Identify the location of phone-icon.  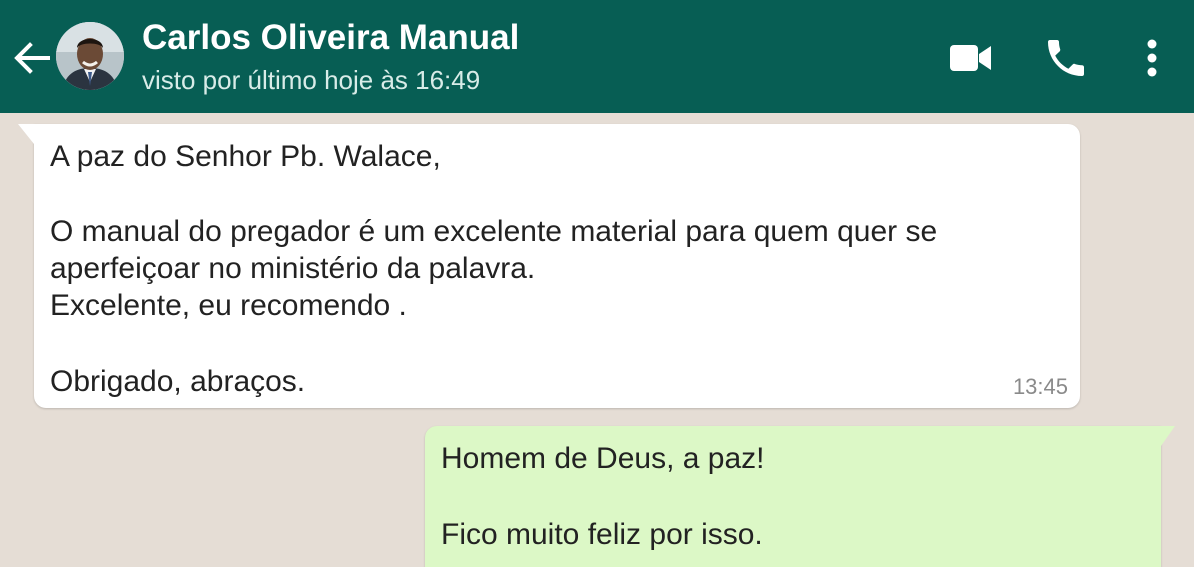
(1066, 58).